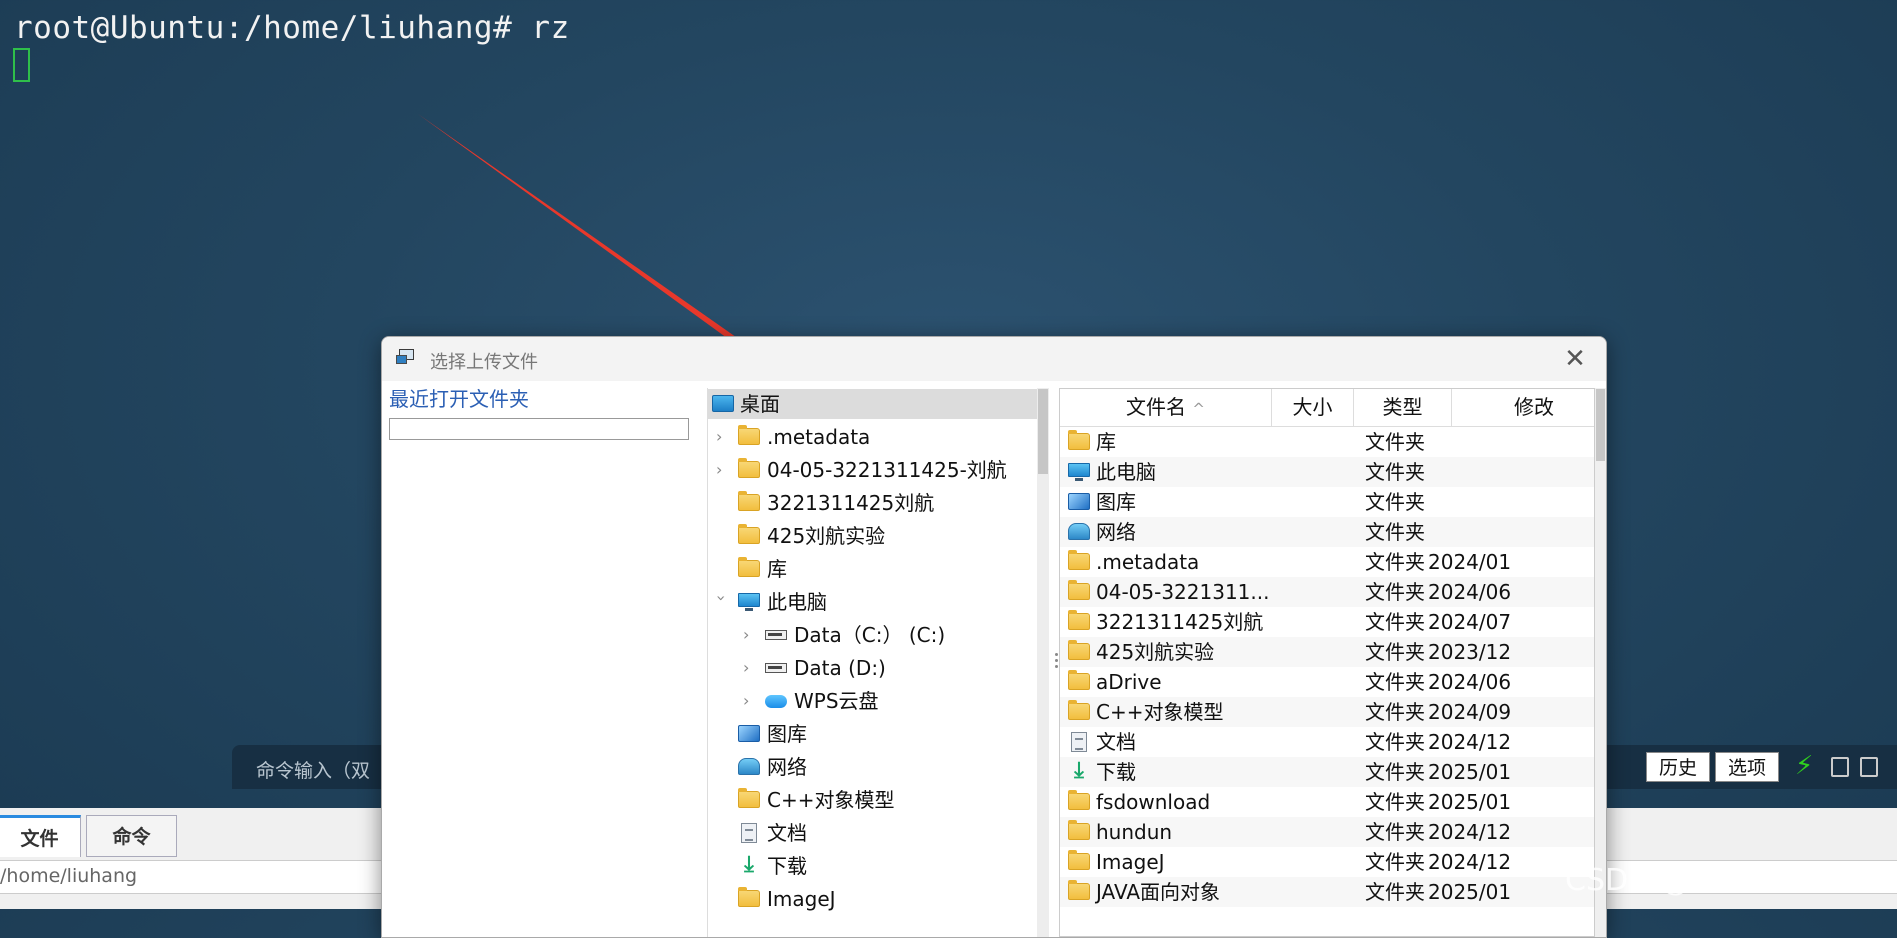 The width and height of the screenshot is (1897, 938). What do you see at coordinates (749, 602) in the screenshot?
I see `computer-icon` at bounding box center [749, 602].